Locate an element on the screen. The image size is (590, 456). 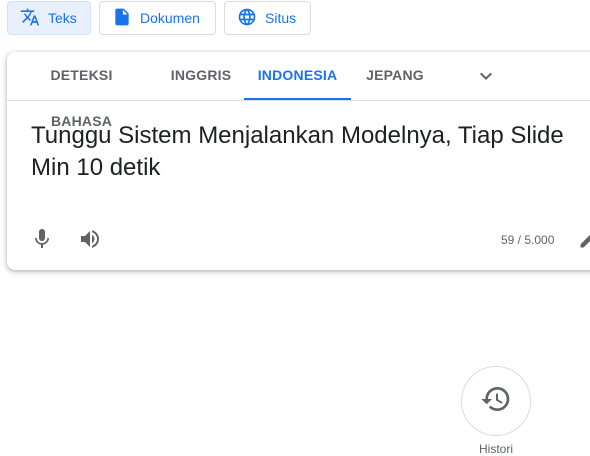
document-mode-button: Dokumen is located at coordinates (157, 18).